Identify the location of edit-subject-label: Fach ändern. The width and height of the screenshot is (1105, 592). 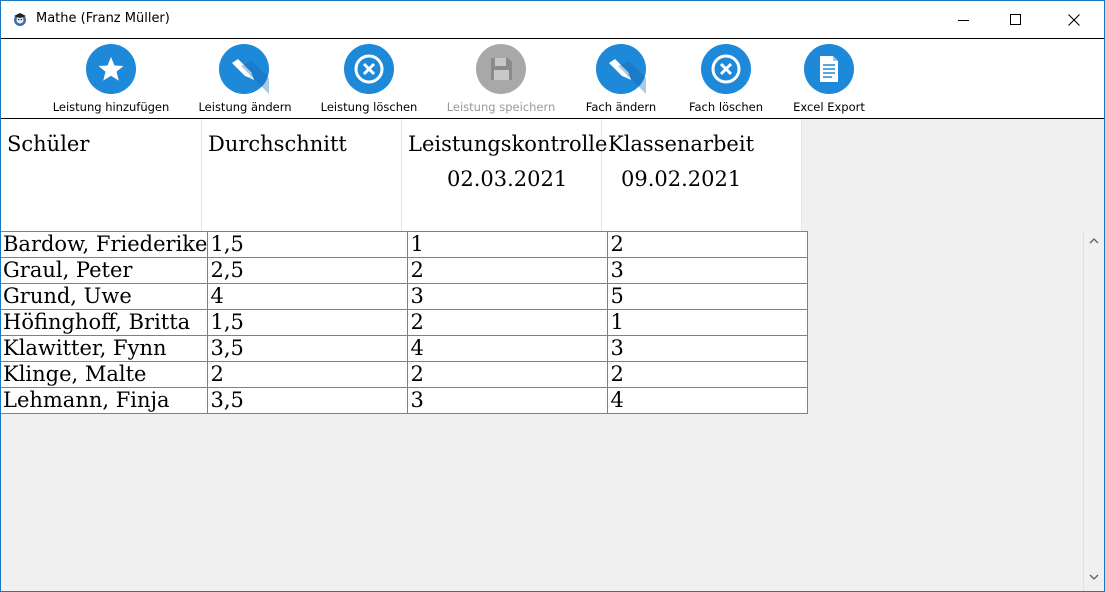
(621, 107).